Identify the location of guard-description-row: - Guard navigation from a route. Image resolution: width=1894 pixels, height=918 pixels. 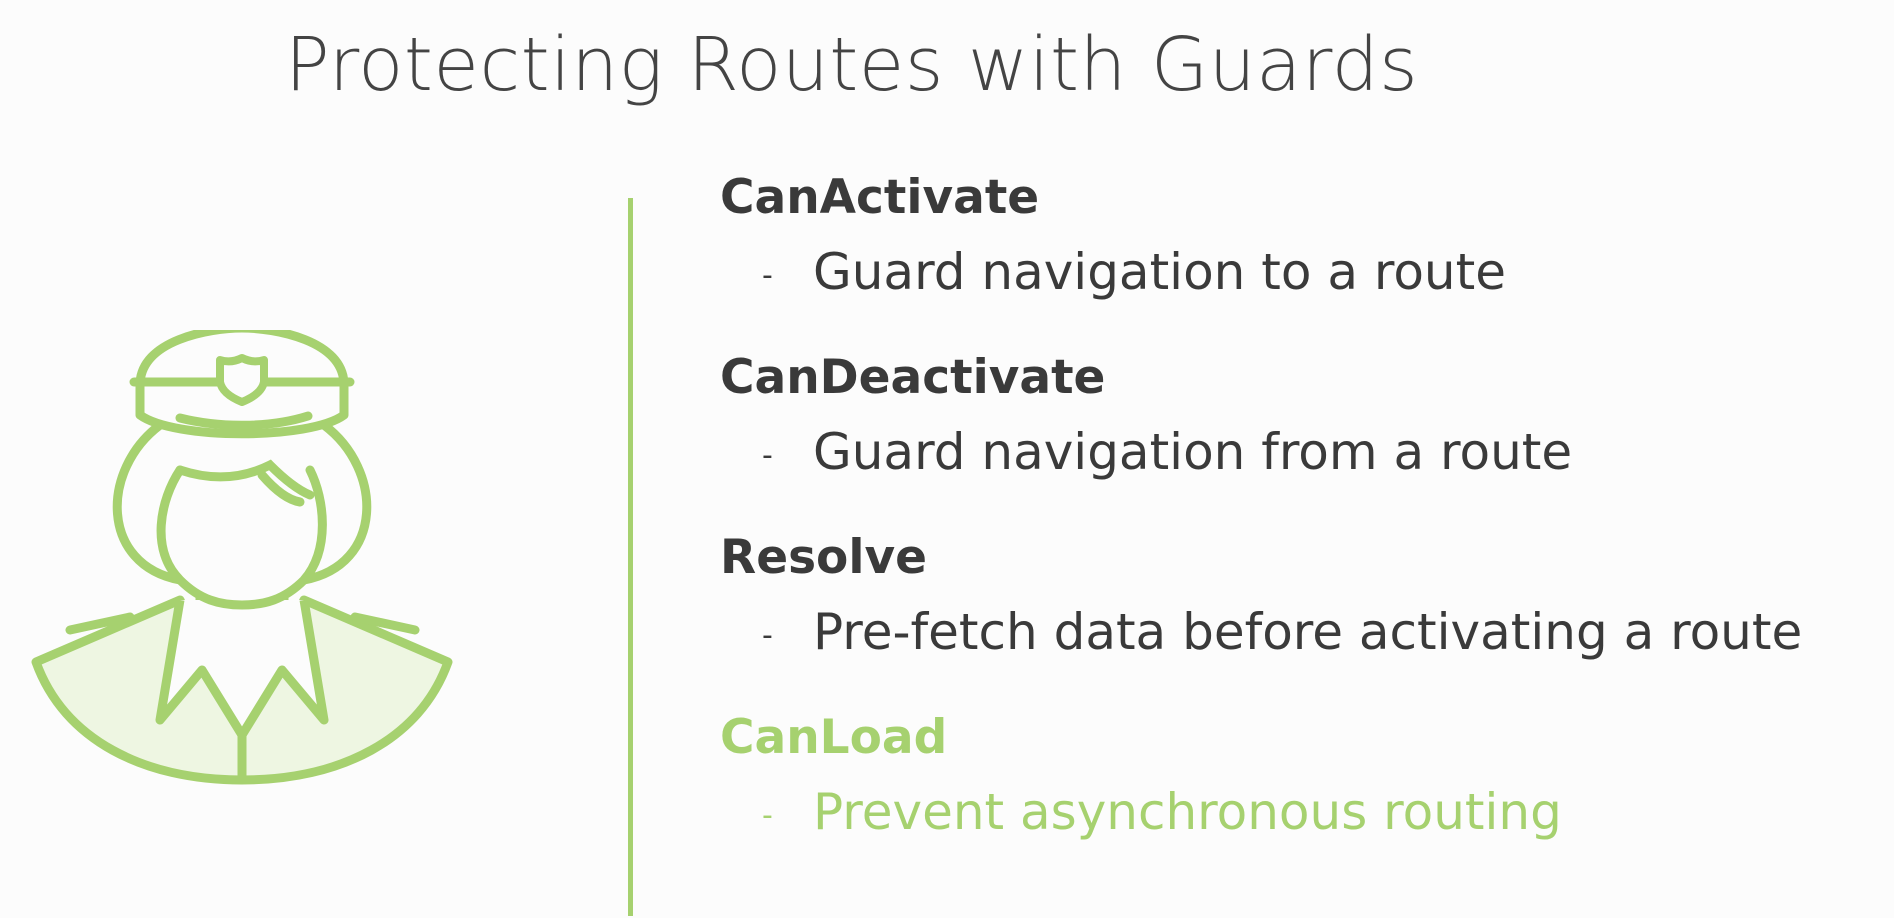
(1300, 452).